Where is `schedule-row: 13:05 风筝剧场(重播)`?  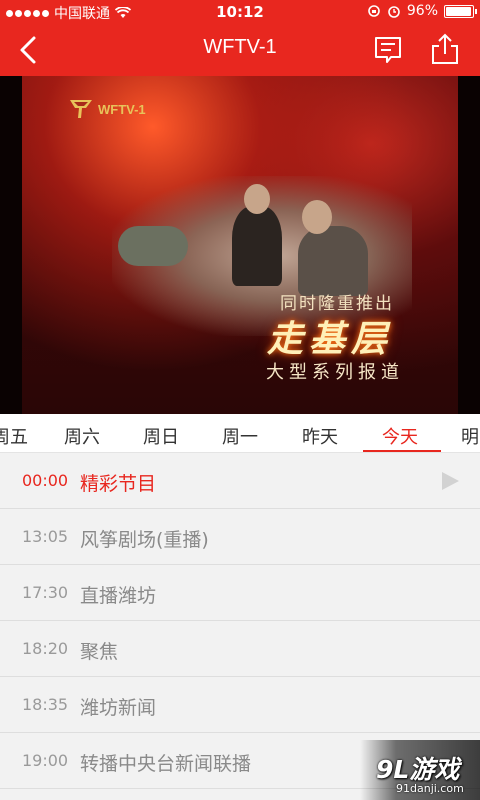 schedule-row: 13:05 风筝剧场(重播) is located at coordinates (240, 537).